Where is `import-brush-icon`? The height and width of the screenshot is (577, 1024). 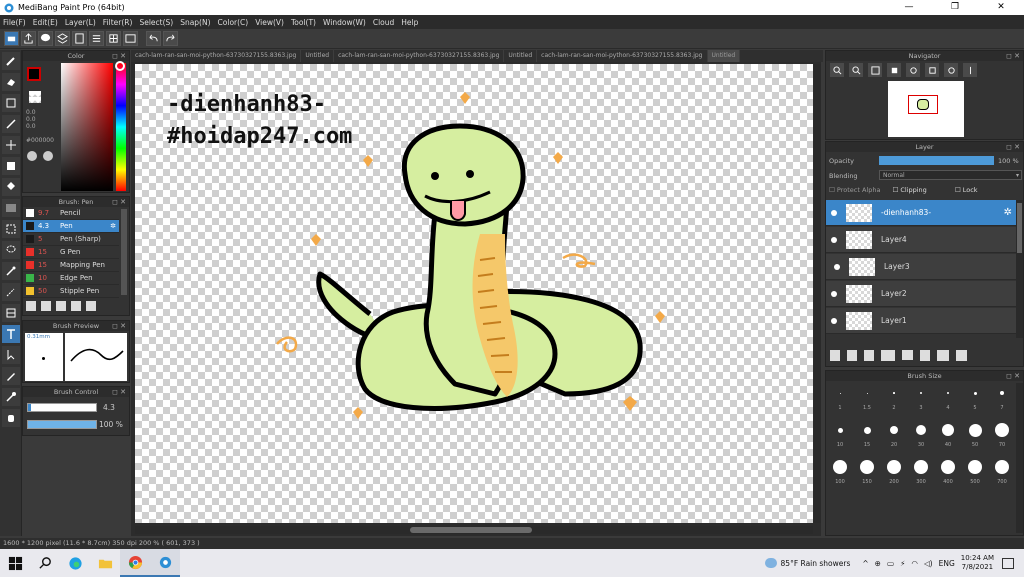 import-brush-icon is located at coordinates (46, 306).